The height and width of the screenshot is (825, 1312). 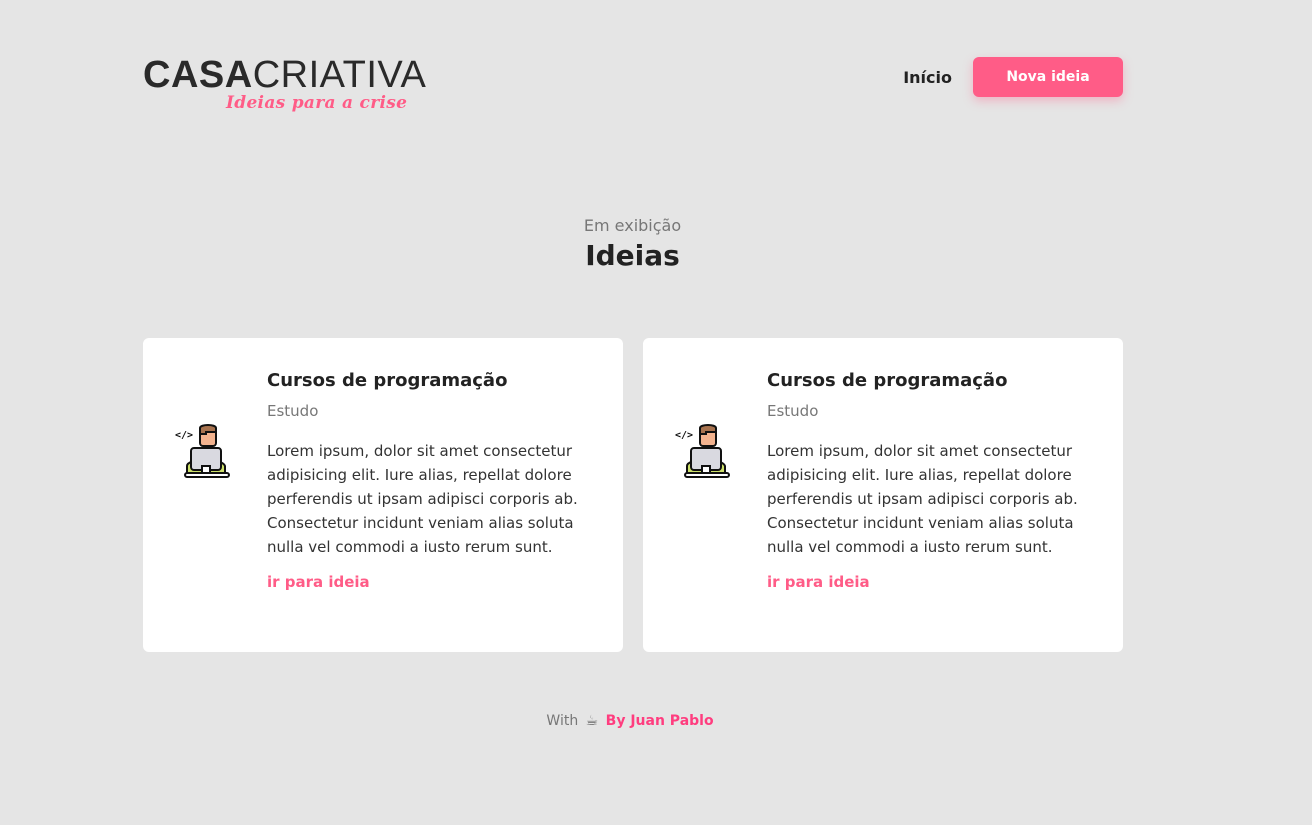 I want to click on brand-name-bold: CASA, so click(x=198, y=75).